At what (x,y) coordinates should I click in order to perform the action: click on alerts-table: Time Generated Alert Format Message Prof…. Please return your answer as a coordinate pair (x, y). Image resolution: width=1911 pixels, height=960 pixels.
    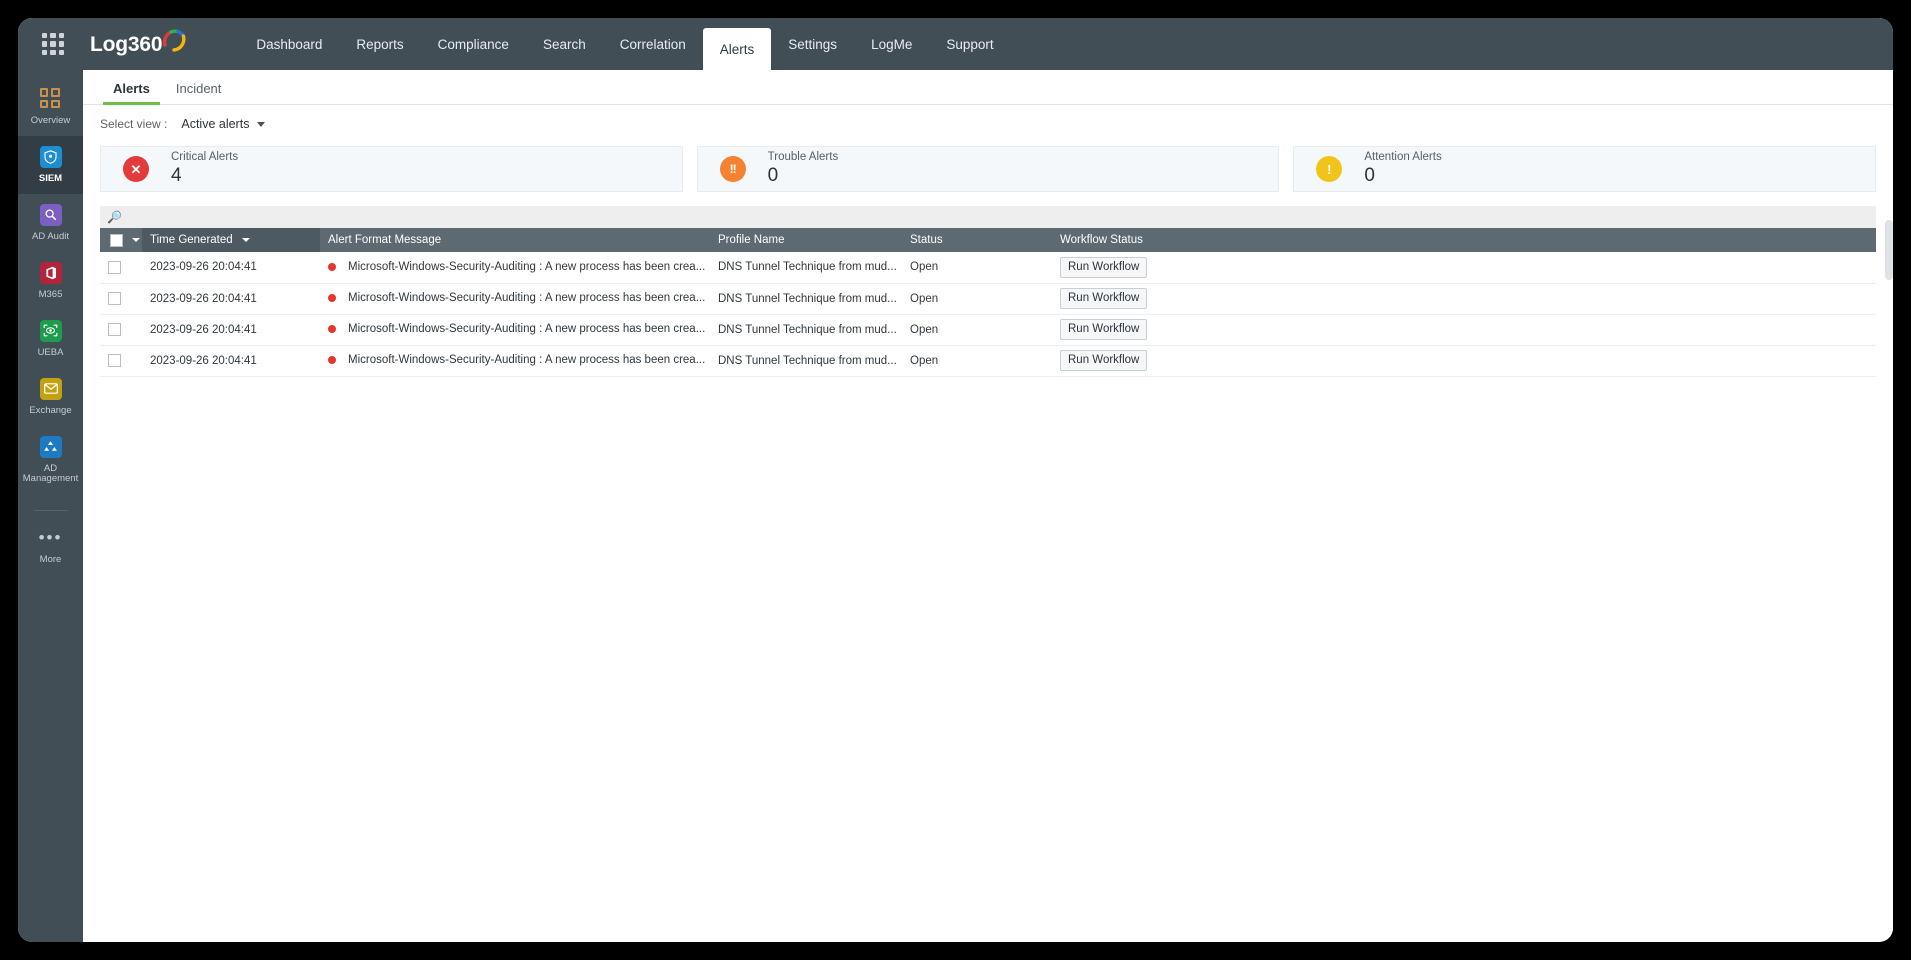
    Looking at the image, I should click on (988, 302).